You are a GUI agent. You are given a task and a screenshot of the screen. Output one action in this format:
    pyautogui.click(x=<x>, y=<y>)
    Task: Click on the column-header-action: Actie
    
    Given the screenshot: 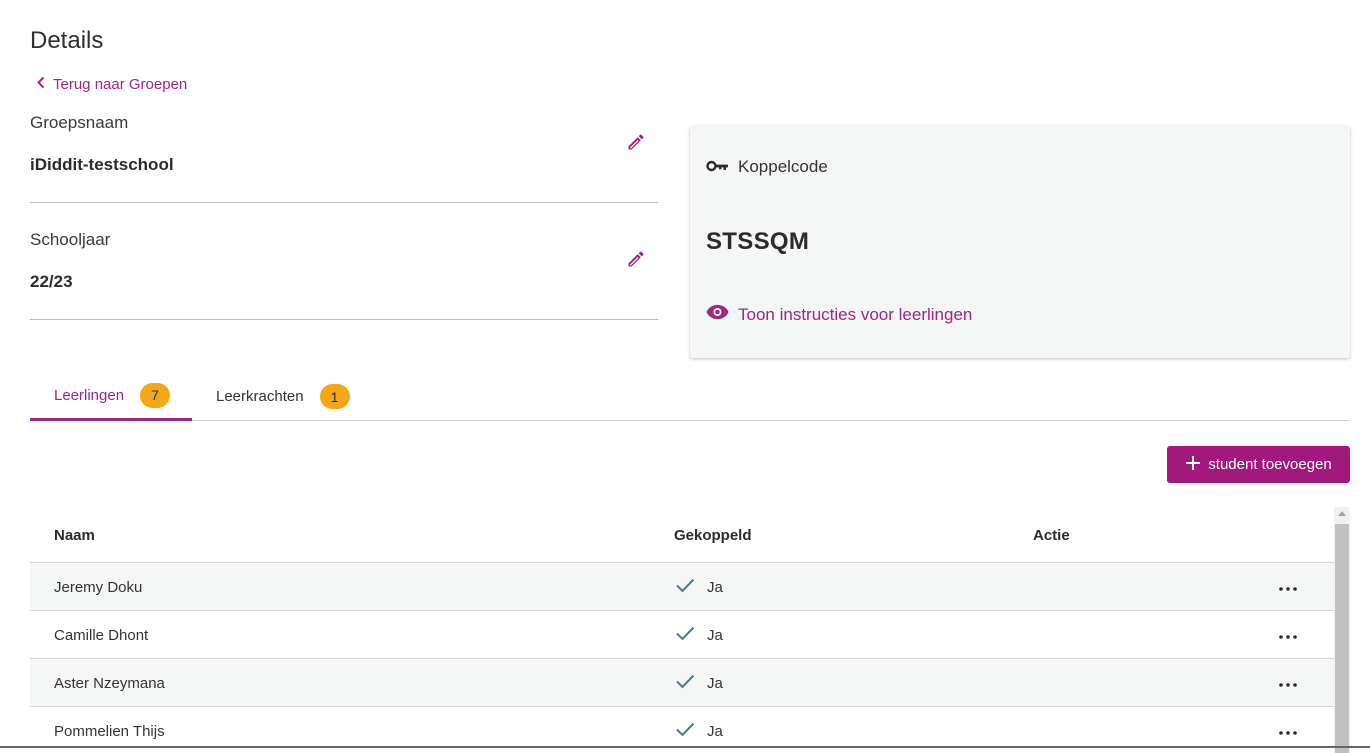 What is the action you would take?
    pyautogui.click(x=1051, y=535)
    